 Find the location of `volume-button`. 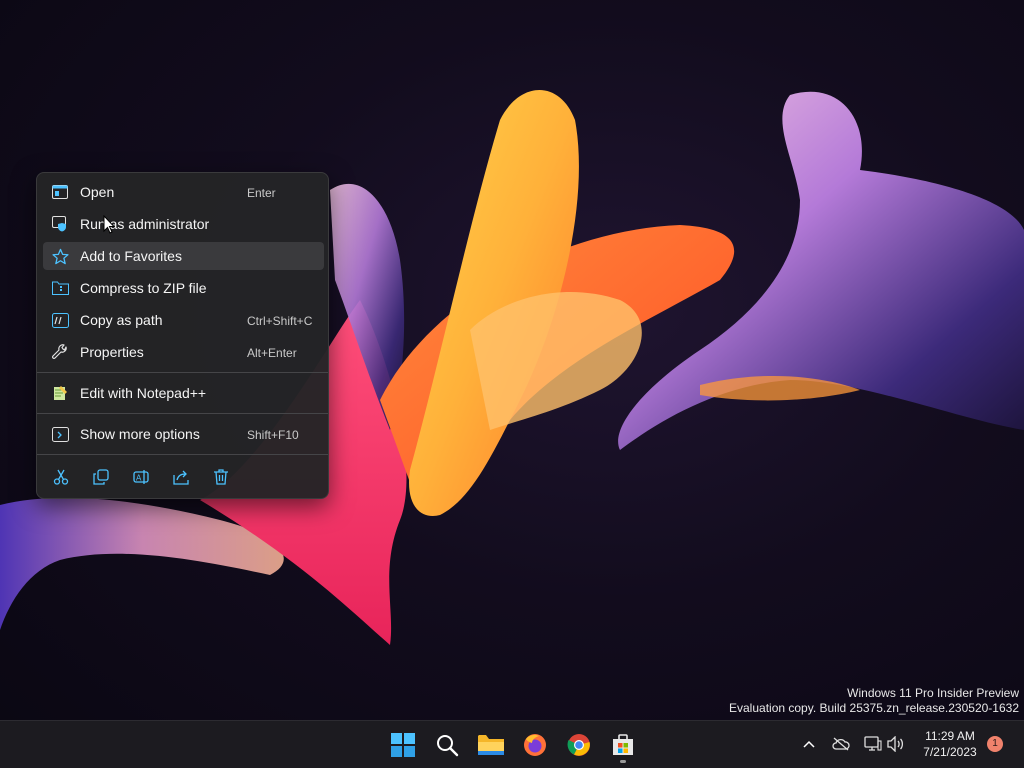

volume-button is located at coordinates (896, 744).